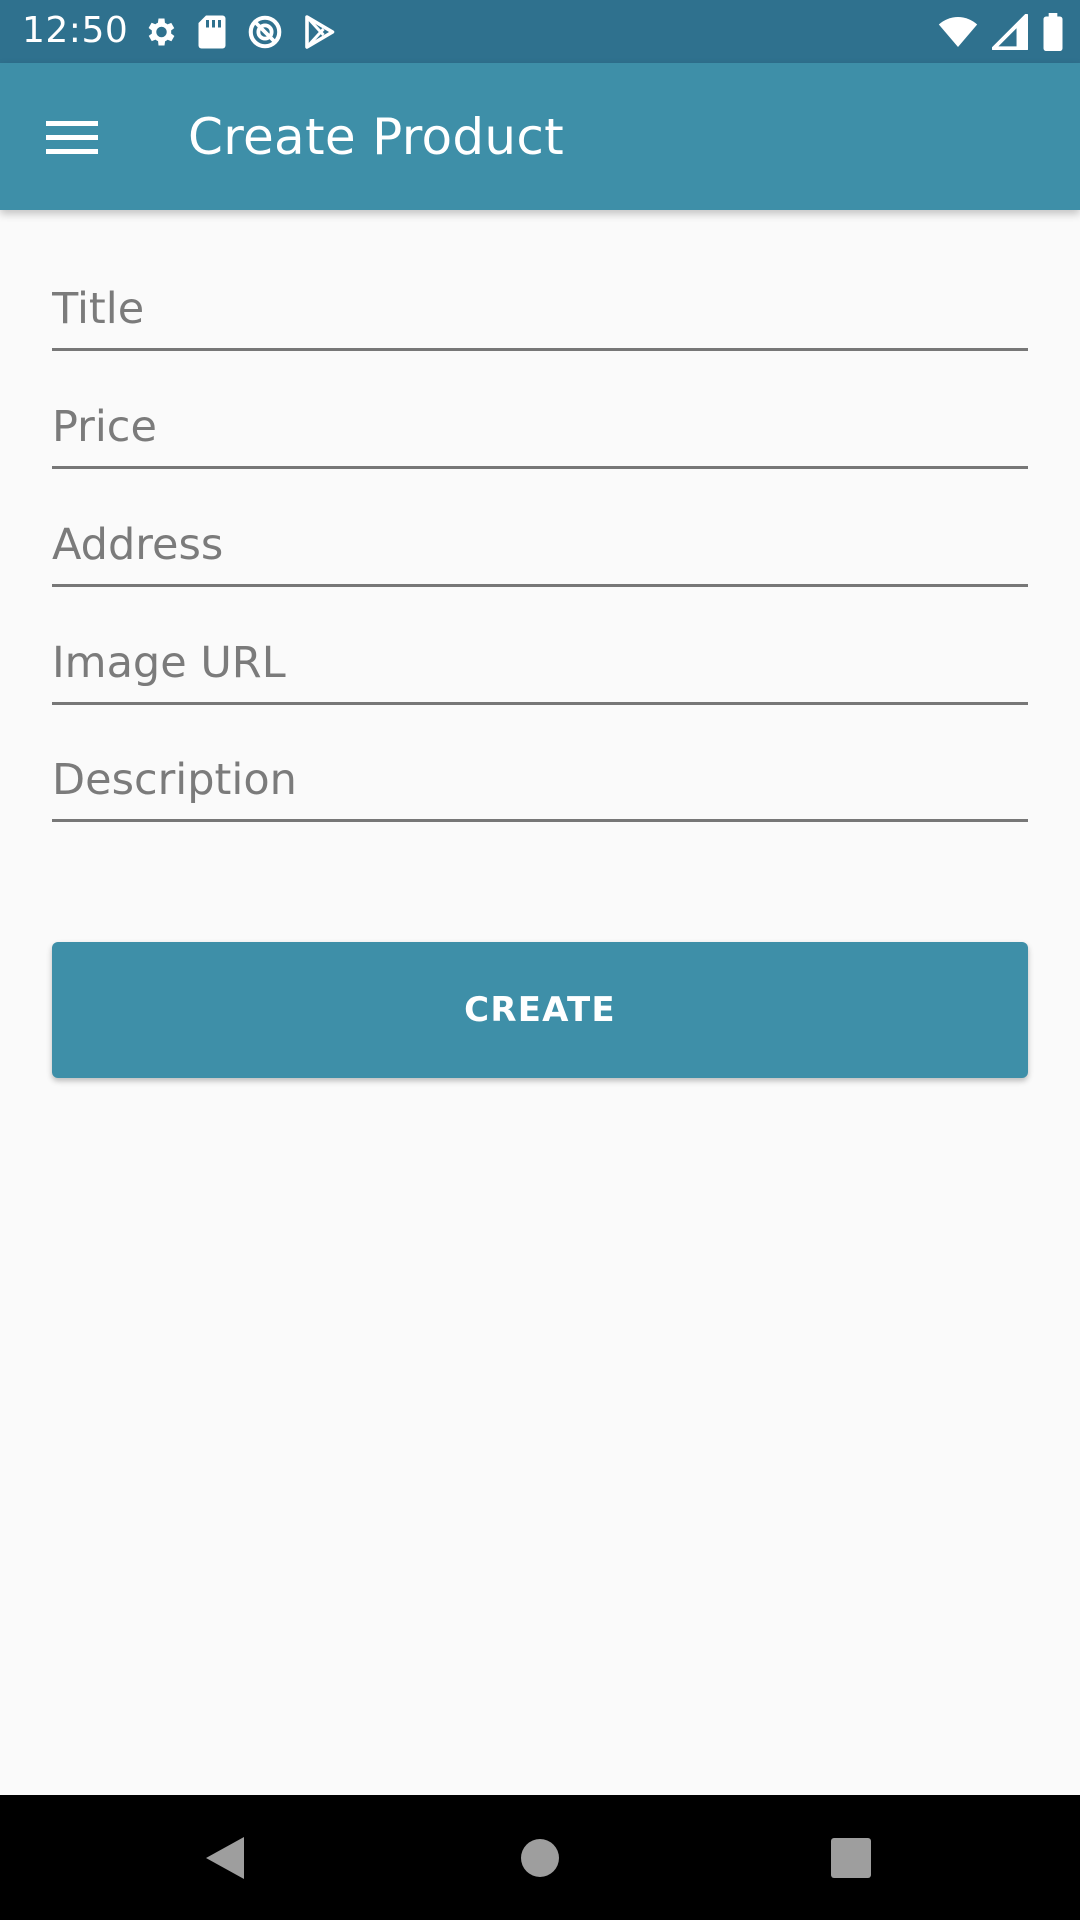 The image size is (1080, 1920). I want to click on sd-card-icon, so click(212, 32).